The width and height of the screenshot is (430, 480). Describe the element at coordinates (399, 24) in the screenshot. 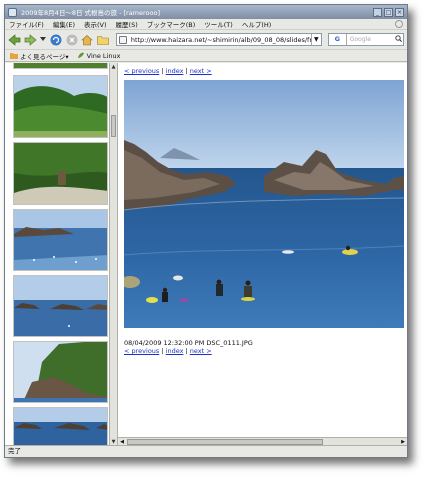

I see `throbber-icon` at that location.